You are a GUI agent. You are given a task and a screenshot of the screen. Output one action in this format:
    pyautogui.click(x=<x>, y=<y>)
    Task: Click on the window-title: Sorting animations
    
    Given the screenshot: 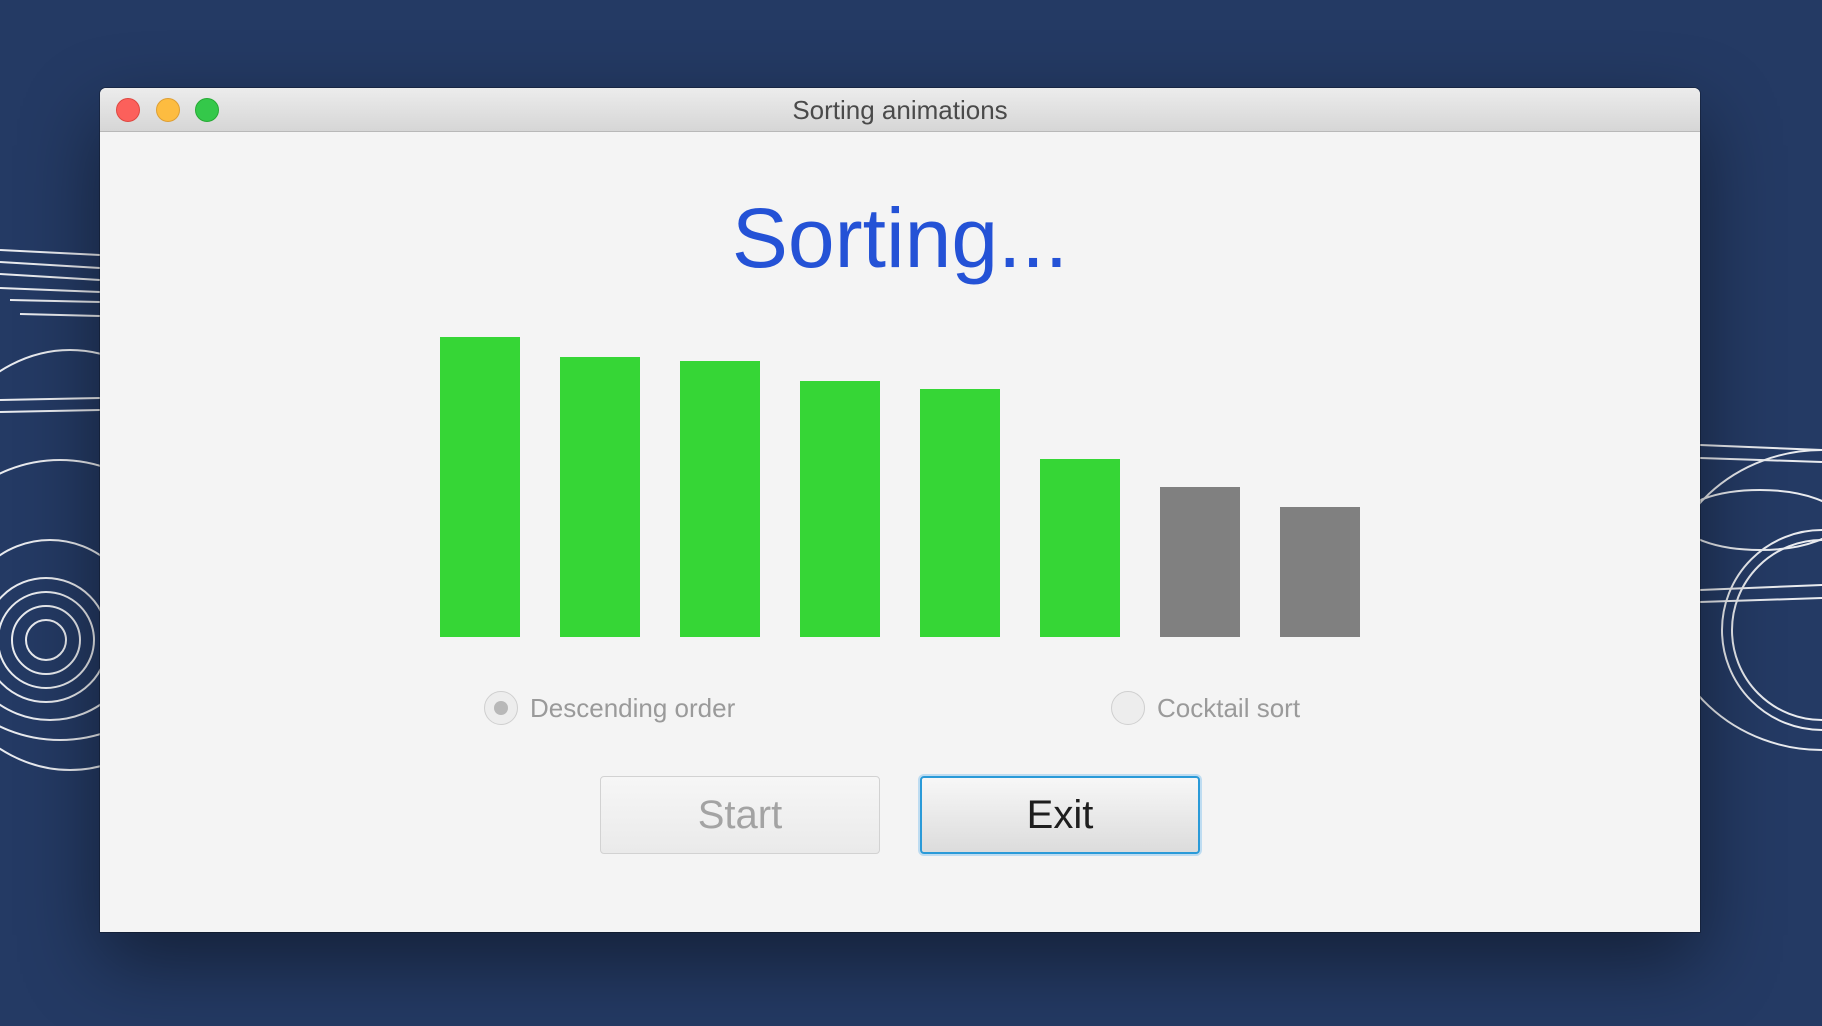 What is the action you would take?
    pyautogui.click(x=900, y=110)
    